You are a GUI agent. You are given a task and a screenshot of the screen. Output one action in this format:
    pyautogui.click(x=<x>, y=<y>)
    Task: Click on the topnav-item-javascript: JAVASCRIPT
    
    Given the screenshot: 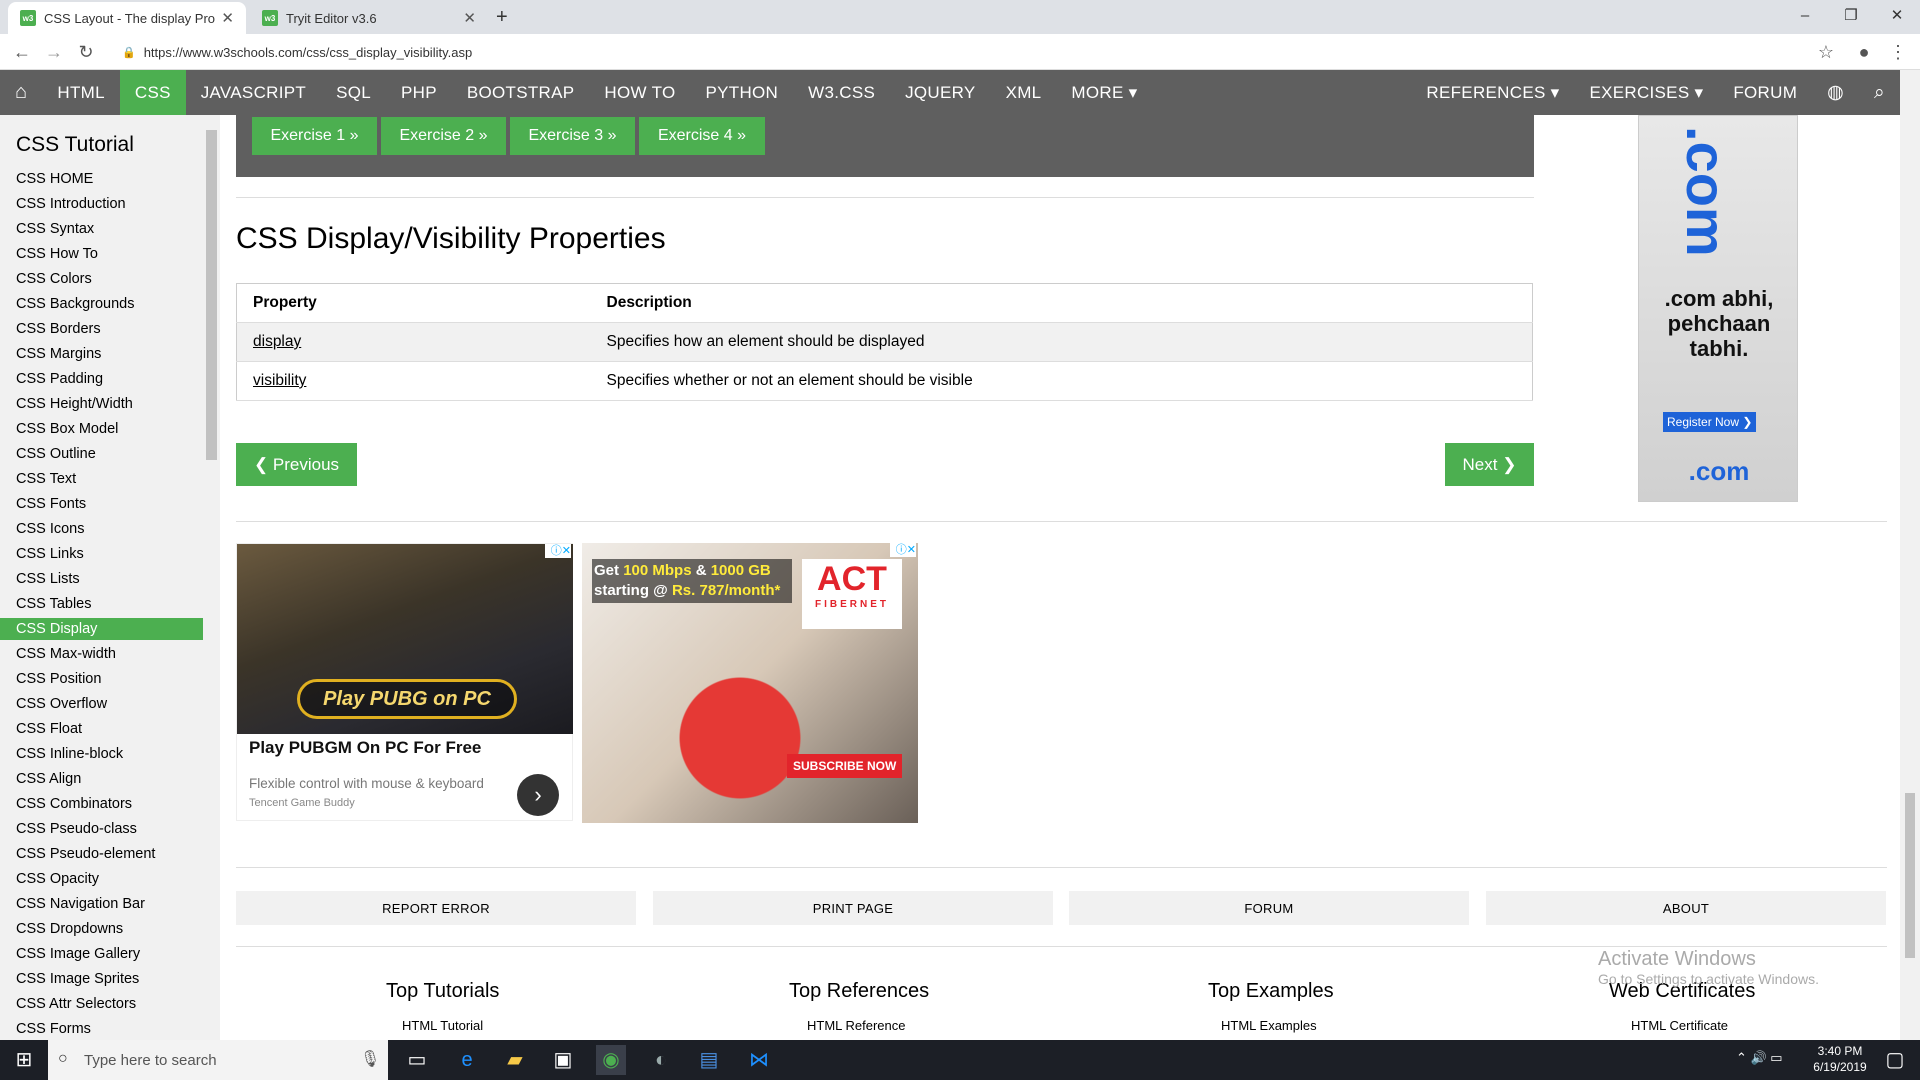 What is the action you would take?
    pyautogui.click(x=253, y=92)
    